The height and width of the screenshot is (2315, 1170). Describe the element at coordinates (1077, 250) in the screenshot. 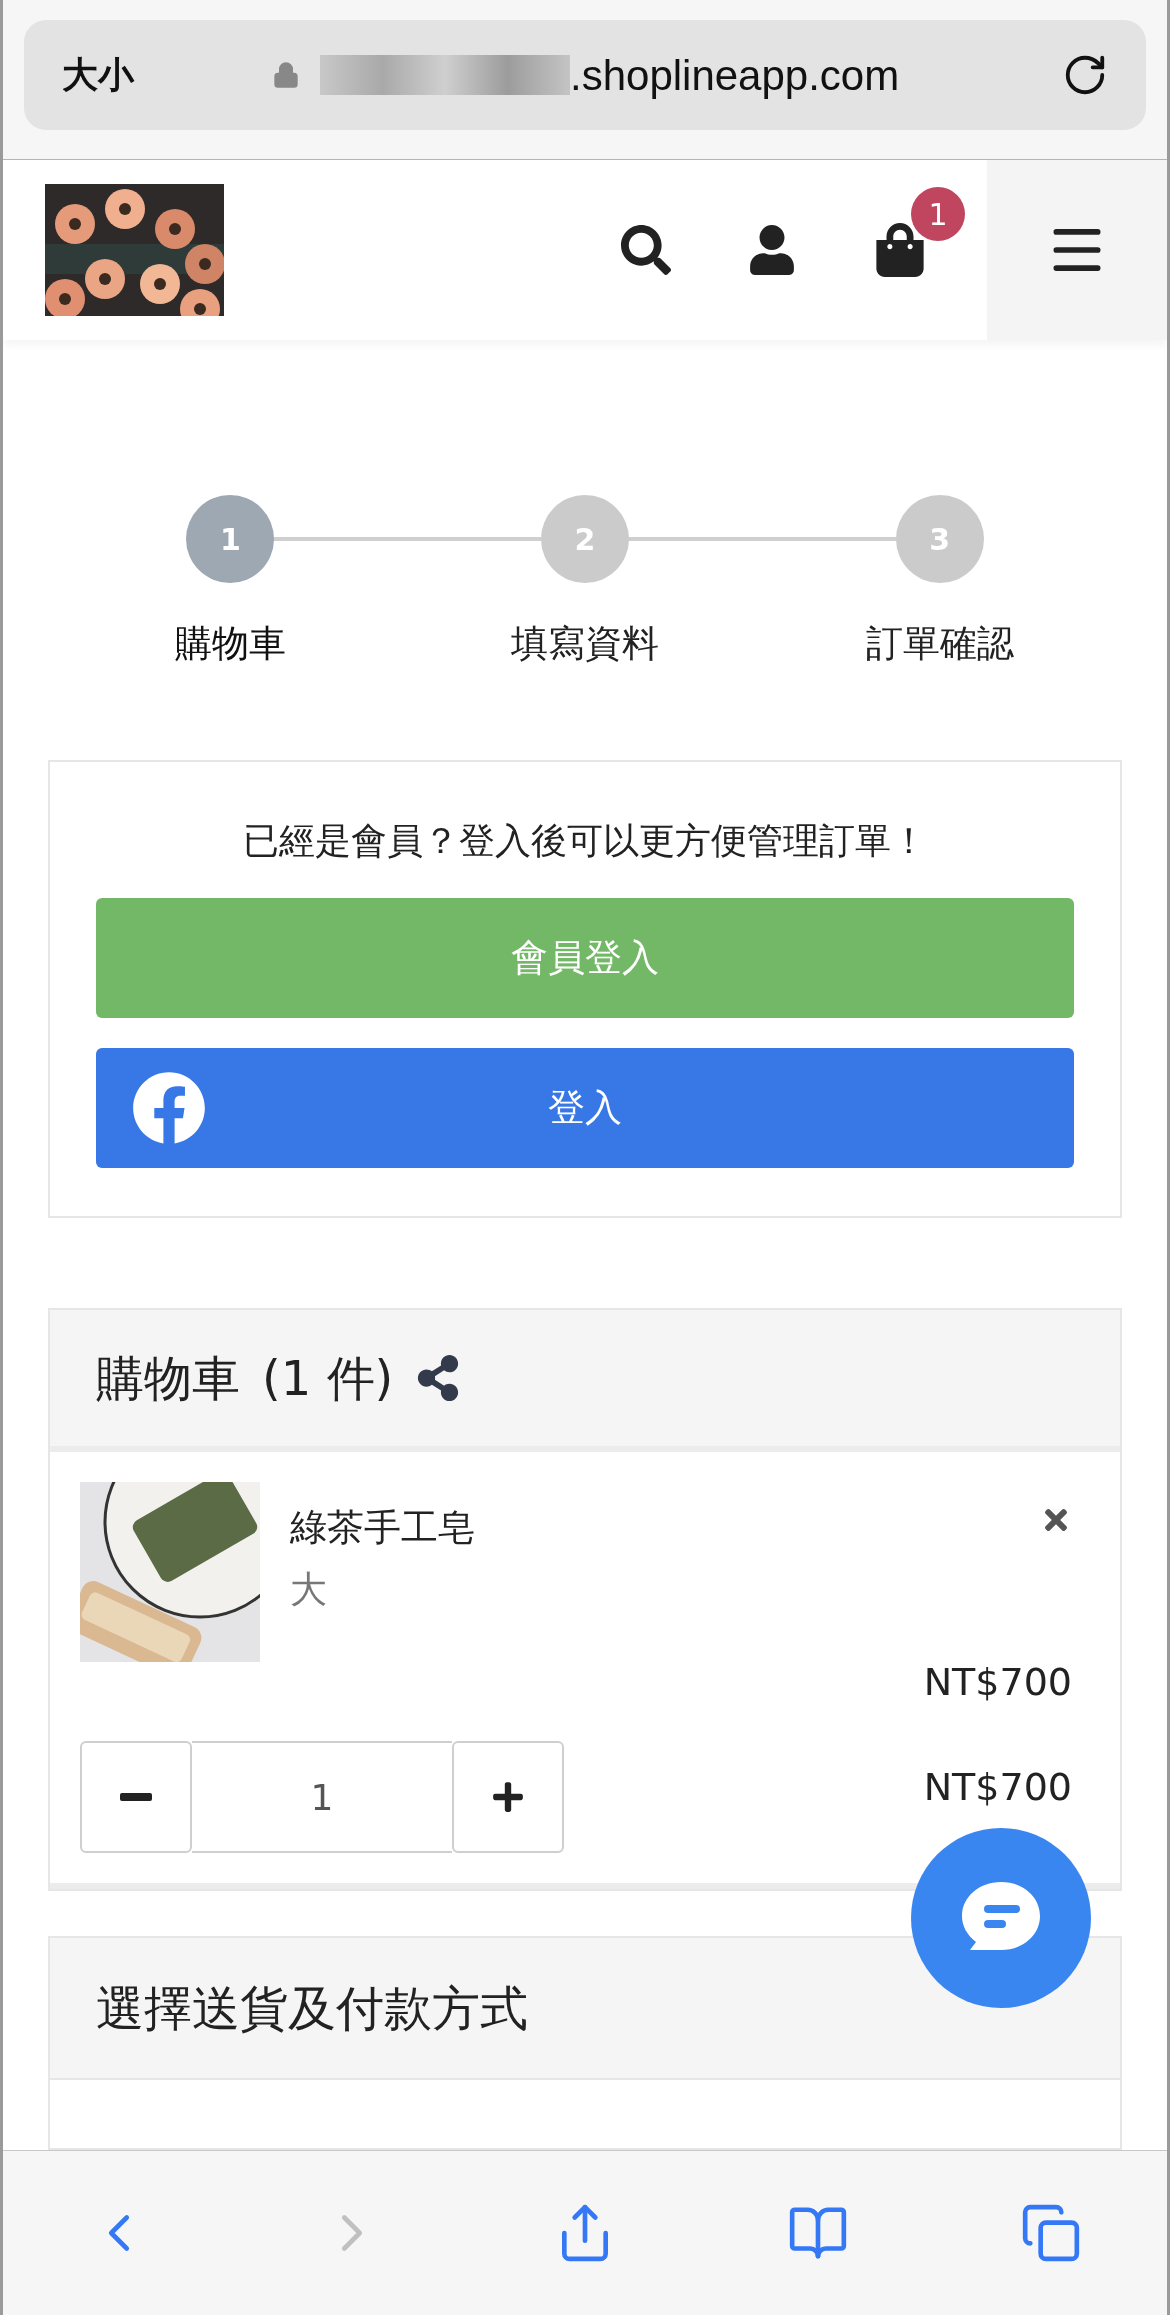

I see `menu-button` at that location.